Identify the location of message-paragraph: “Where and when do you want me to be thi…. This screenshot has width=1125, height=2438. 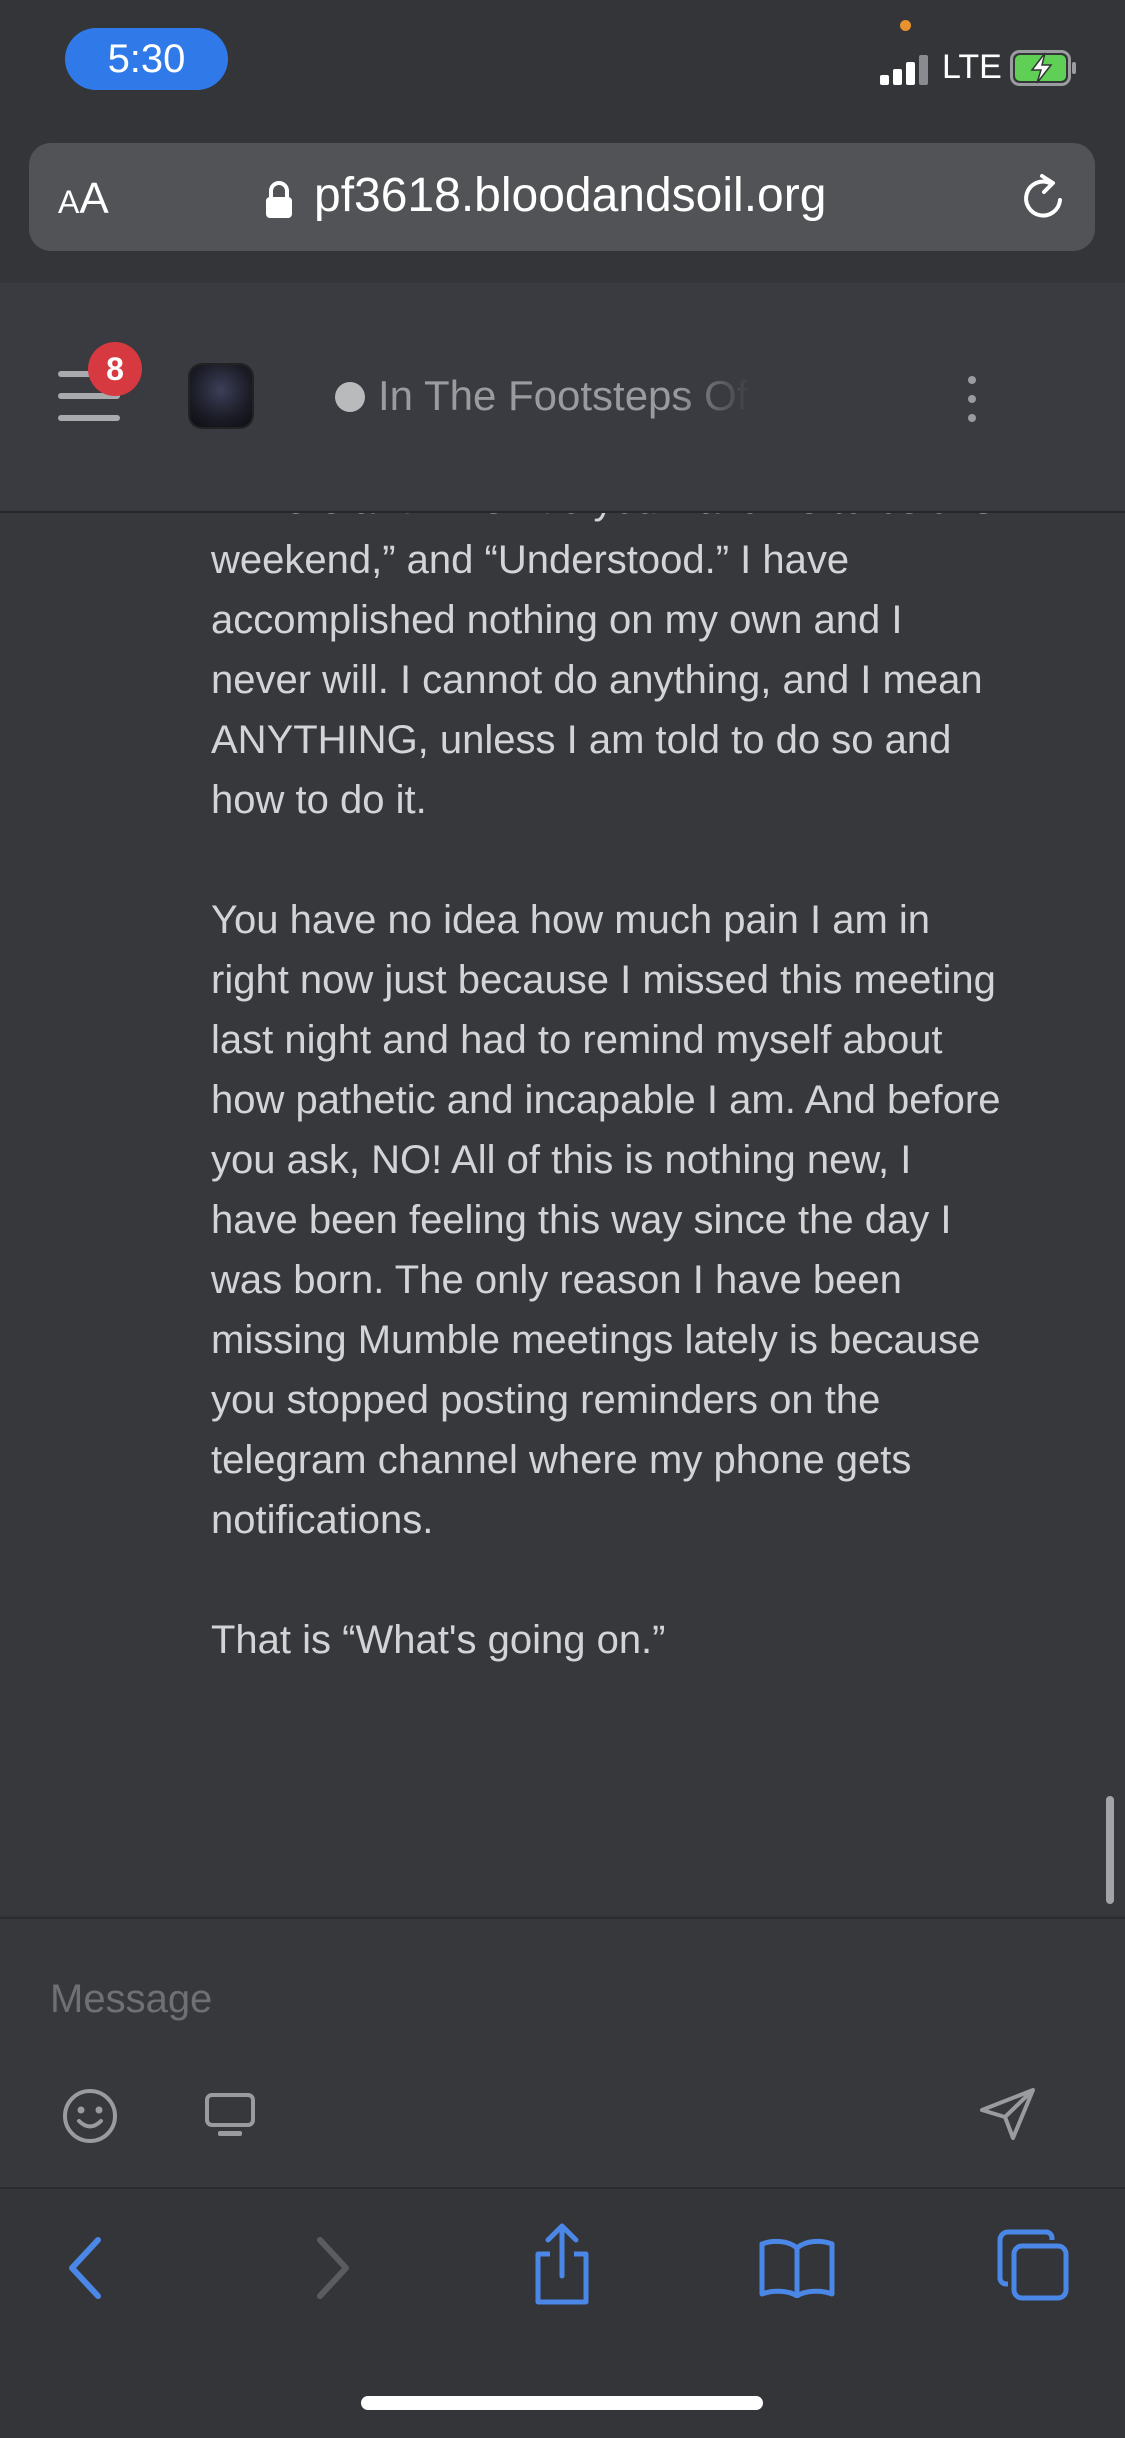
(602, 667).